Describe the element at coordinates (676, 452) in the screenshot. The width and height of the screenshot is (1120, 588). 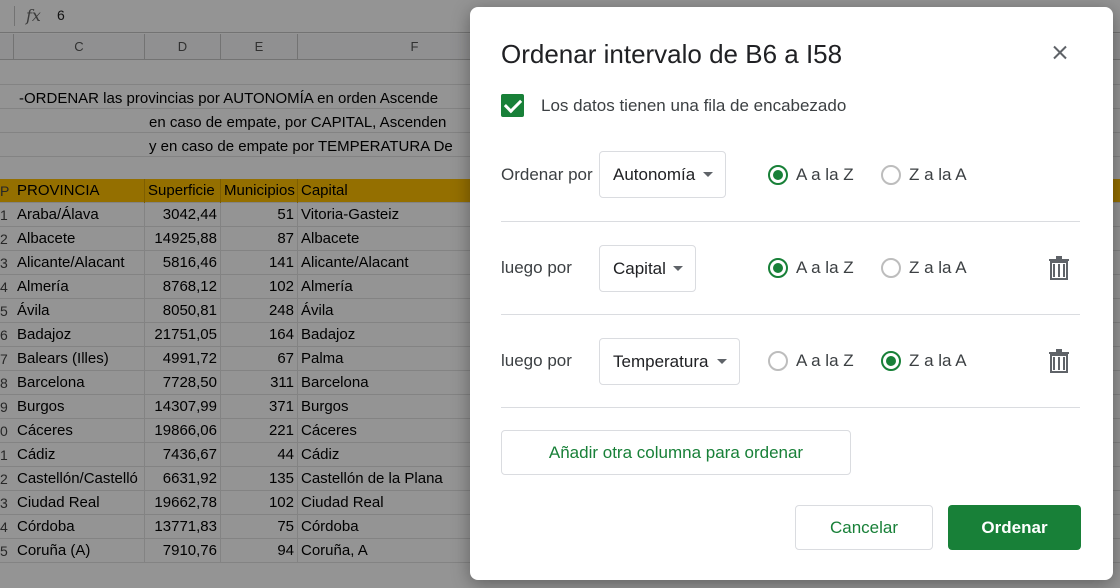
I see `add-sort-column-button: Añadir otra columna para ordenar` at that location.